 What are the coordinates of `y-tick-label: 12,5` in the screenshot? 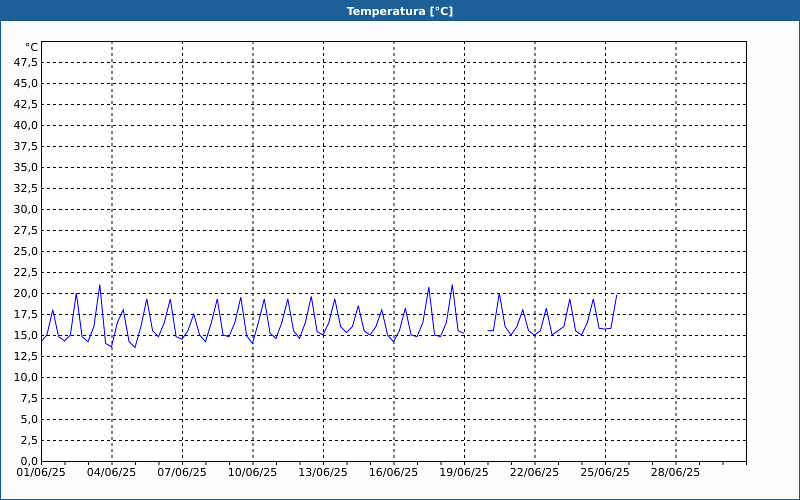 It's located at (26, 356).